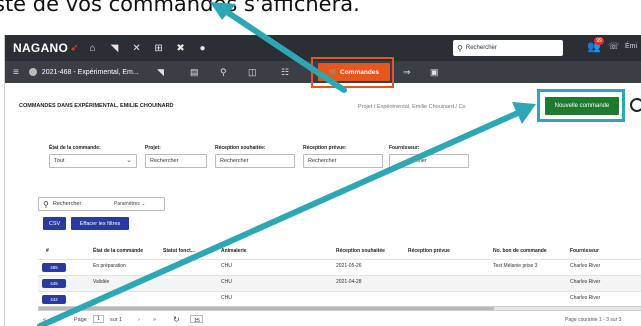 The image size is (641, 326). Describe the element at coordinates (339, 299) in the screenshot. I see `table-row: 442 CHU Charles River` at that location.